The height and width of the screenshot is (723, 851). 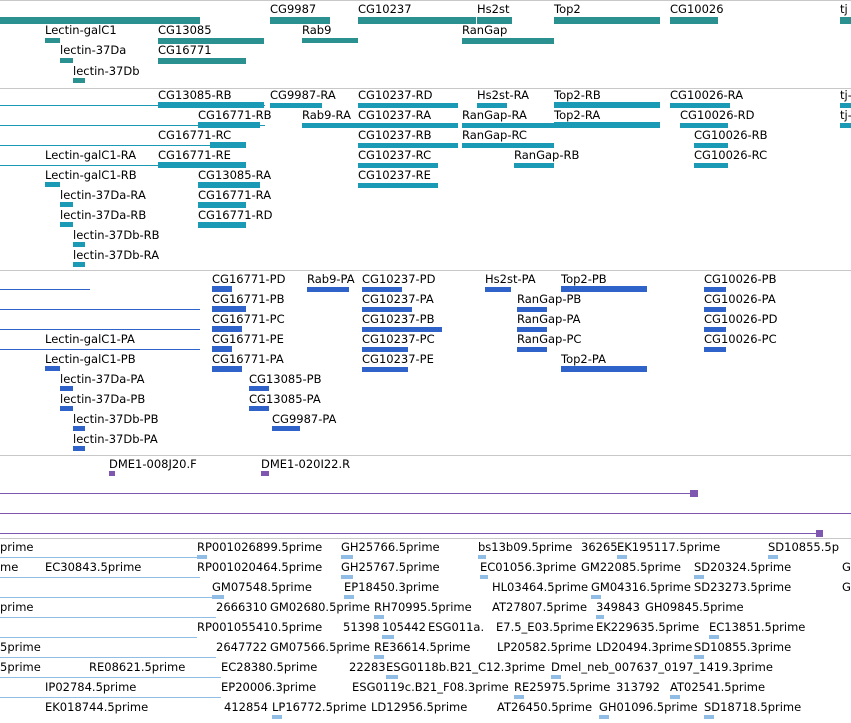 What do you see at coordinates (398, 359) in the screenshot?
I see `feature-label: CG10237-PE` at bounding box center [398, 359].